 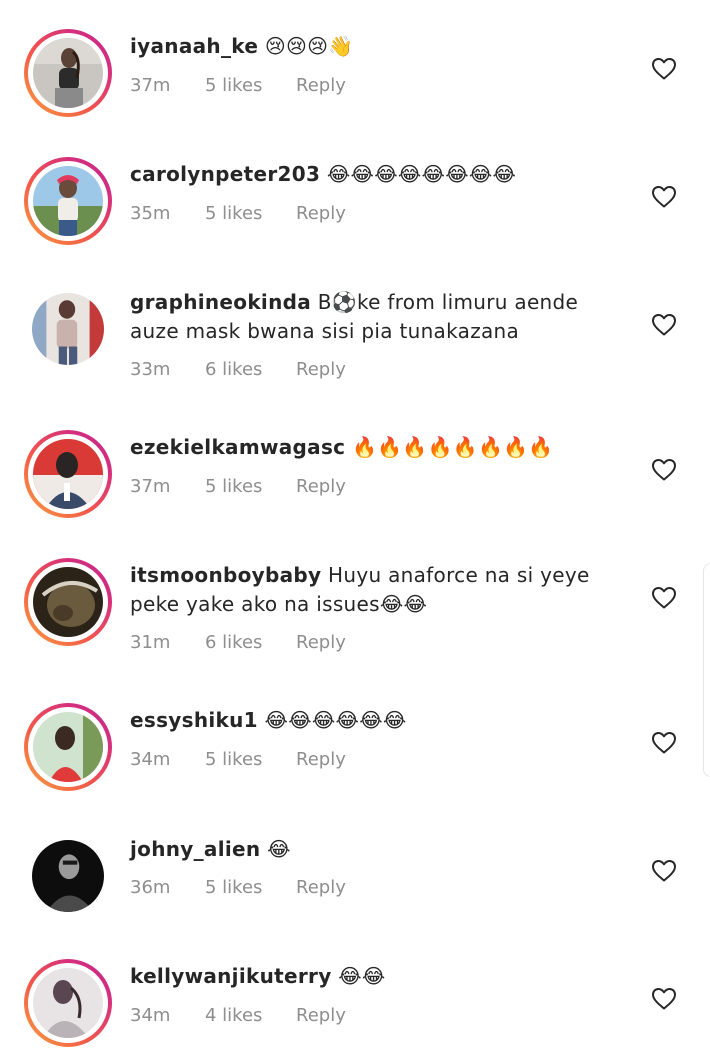 I want to click on comment-text: 😂😂😂😂😂😂, so click(x=335, y=720).